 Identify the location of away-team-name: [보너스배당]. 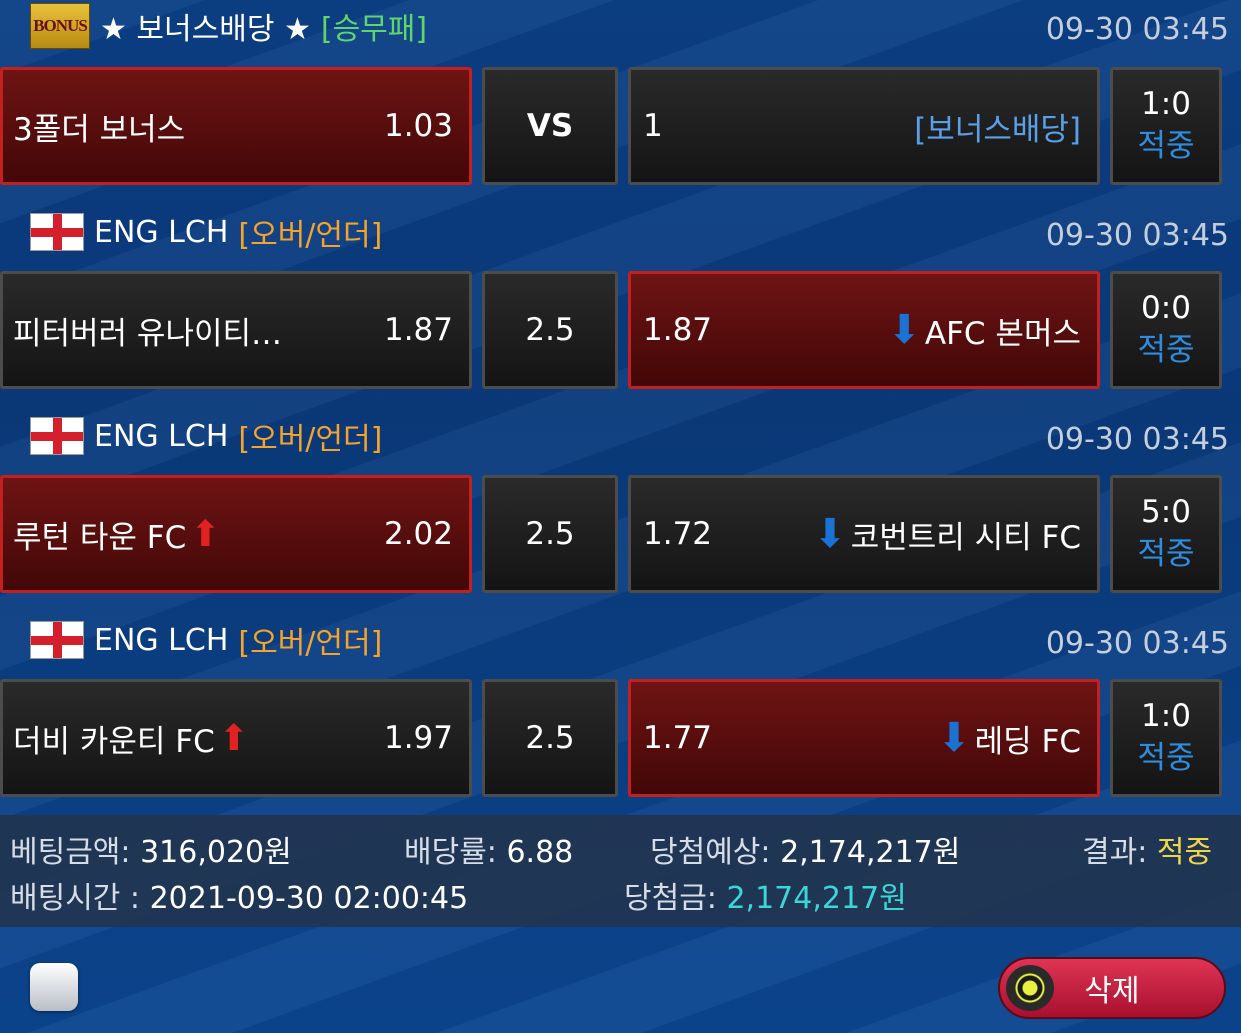
(997, 129).